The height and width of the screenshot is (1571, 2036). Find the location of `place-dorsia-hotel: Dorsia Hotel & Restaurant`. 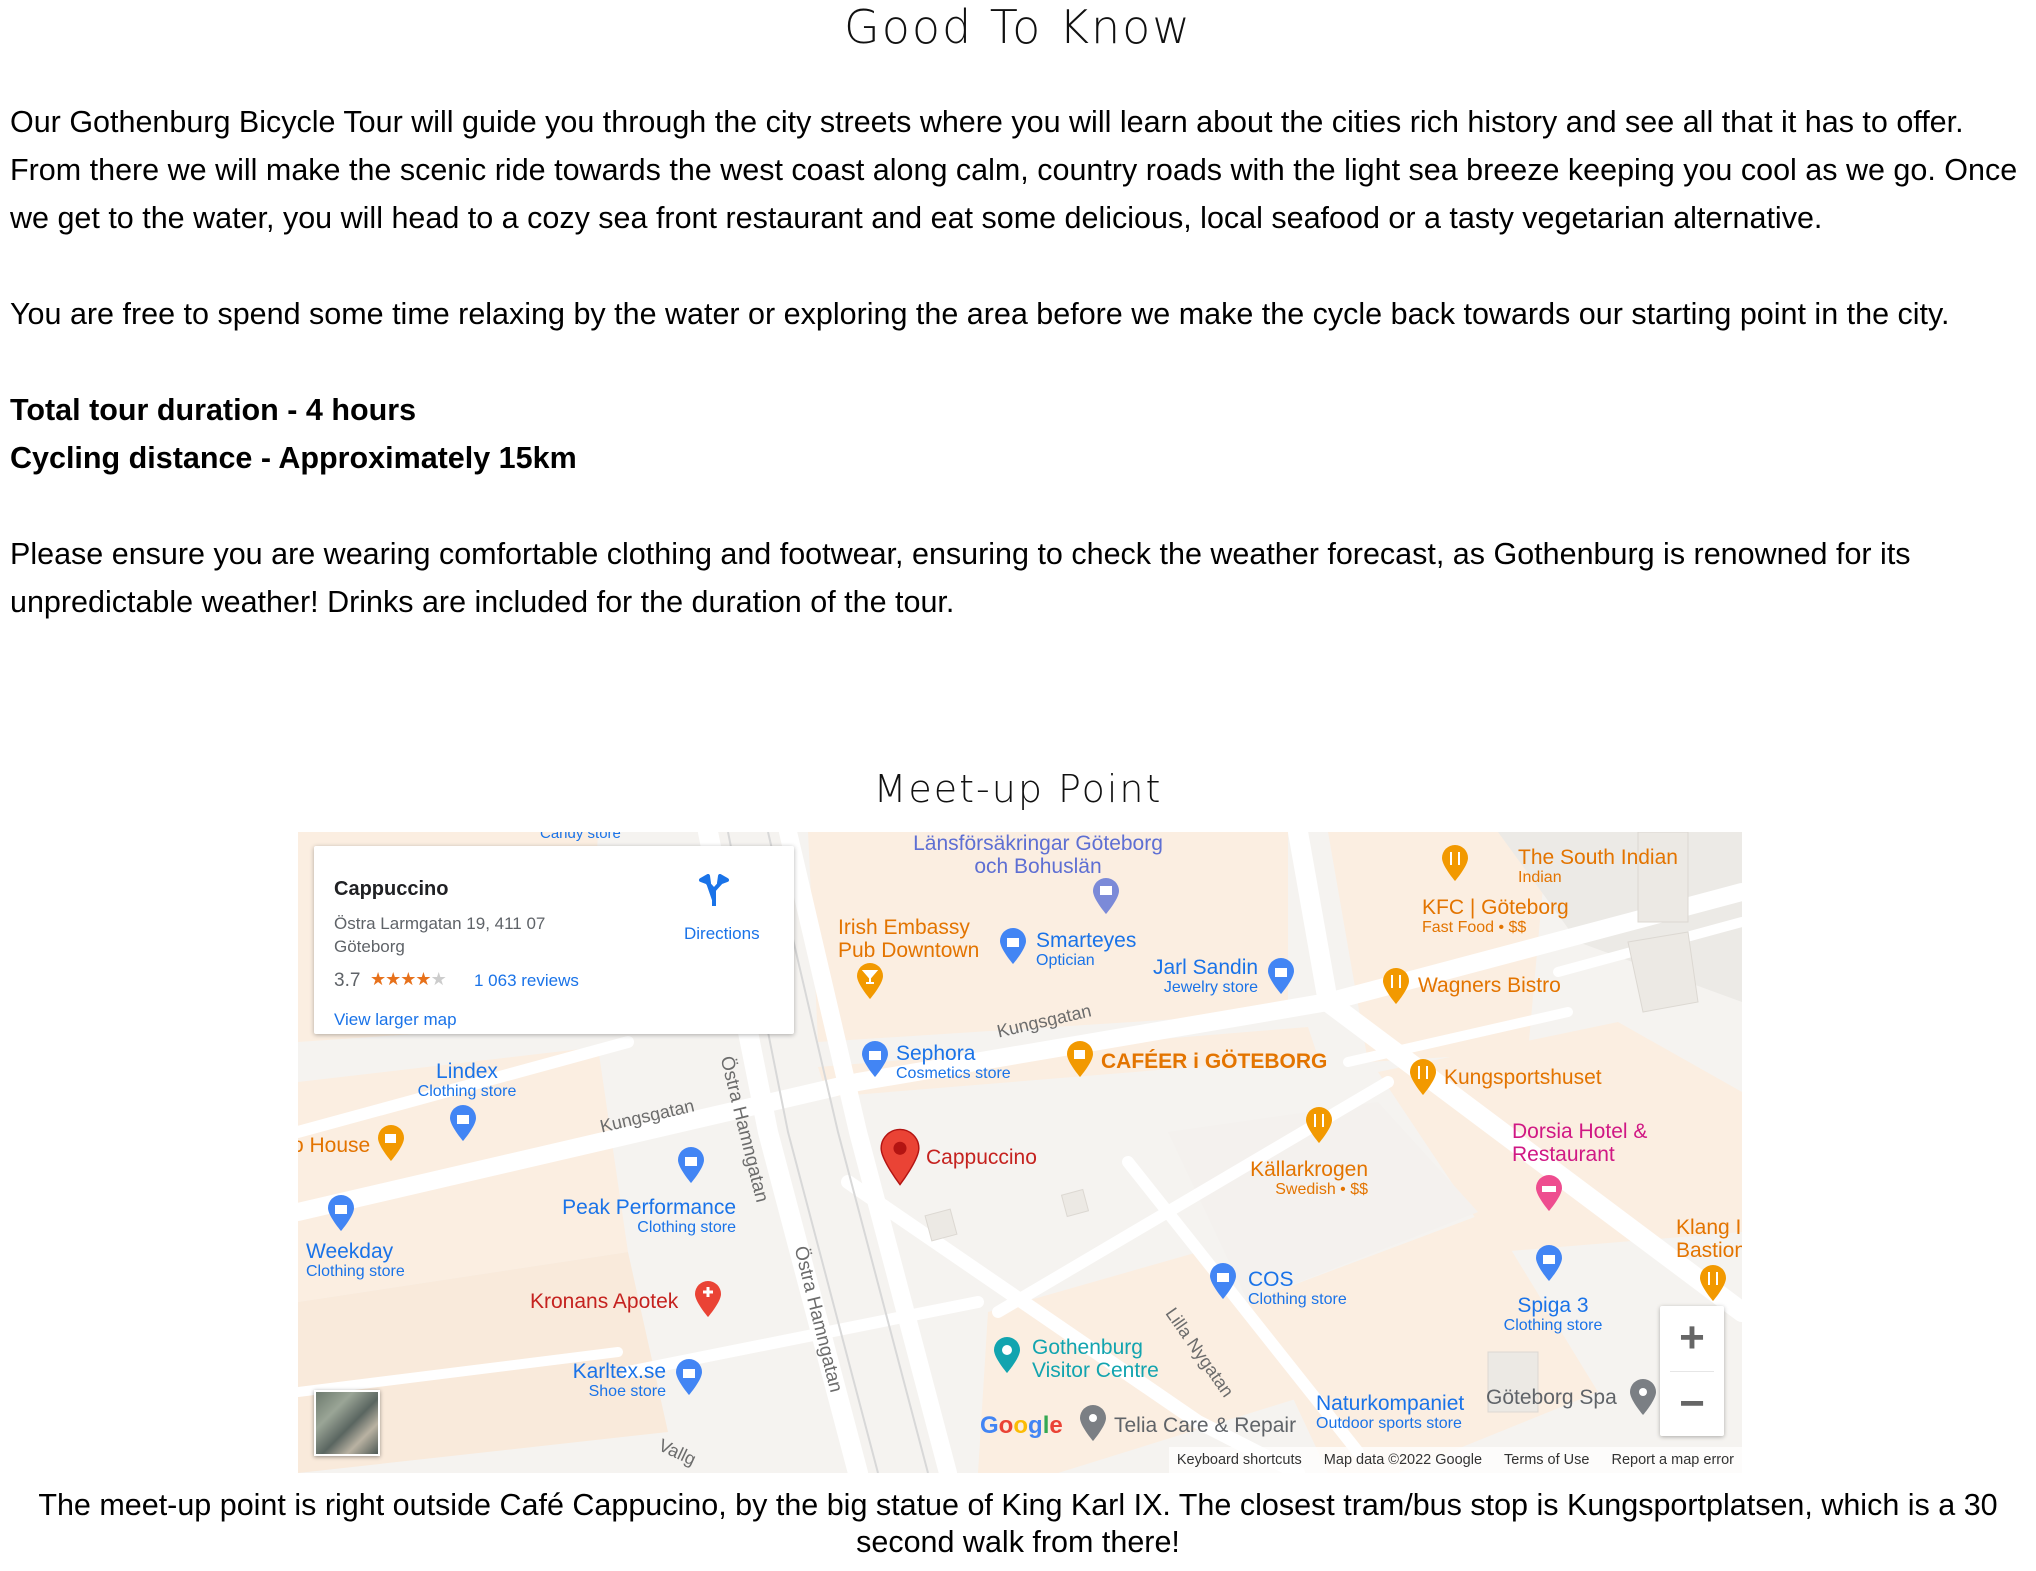

place-dorsia-hotel: Dorsia Hotel & Restaurant is located at coordinates (1582, 1143).